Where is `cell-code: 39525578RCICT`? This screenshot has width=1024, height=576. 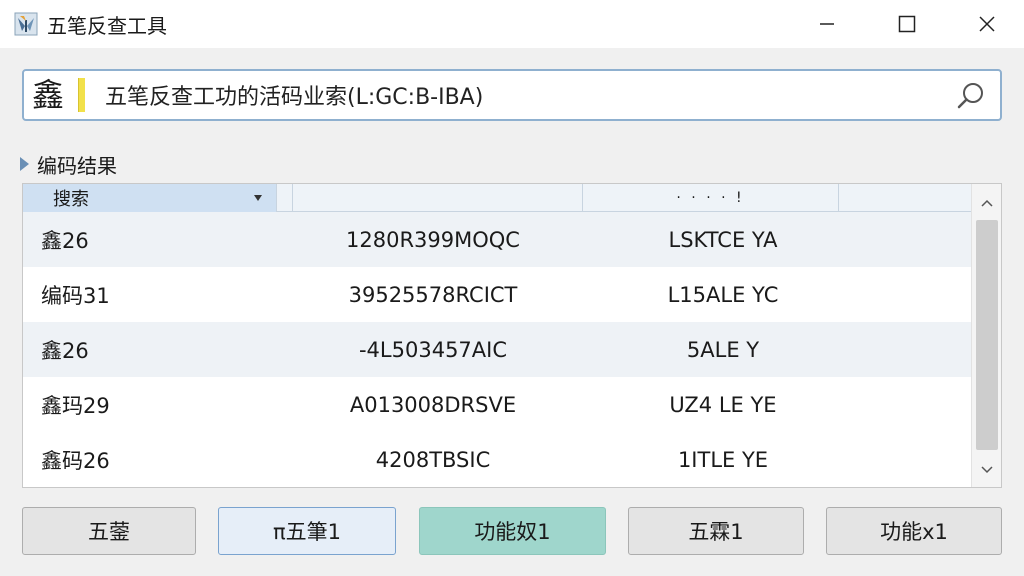 cell-code: 39525578RCICT is located at coordinates (433, 294).